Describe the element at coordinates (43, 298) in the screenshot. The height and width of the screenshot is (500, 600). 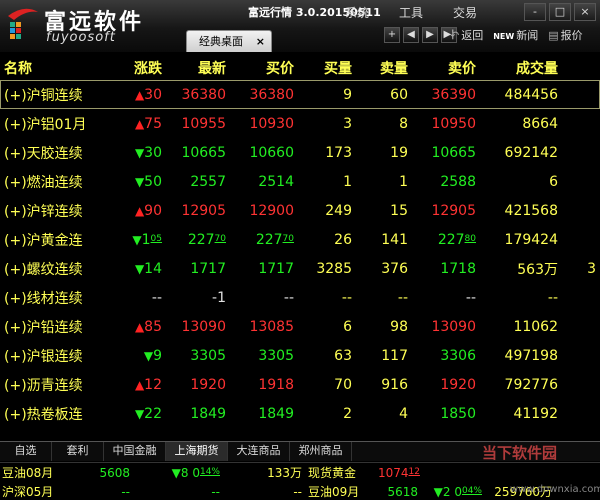
I see `row-name: (+)线材连续` at that location.